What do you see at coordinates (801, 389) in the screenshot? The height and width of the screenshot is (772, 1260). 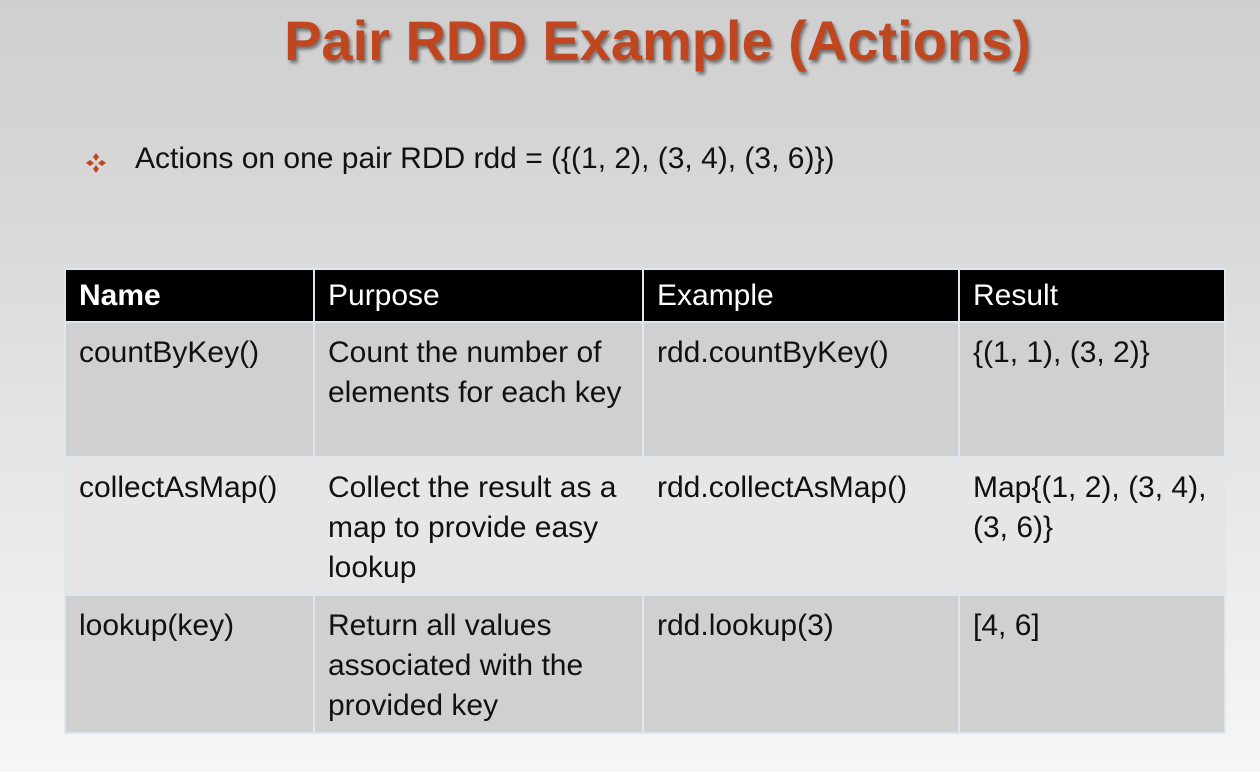 I see `cell-example: rdd.countByKey()` at bounding box center [801, 389].